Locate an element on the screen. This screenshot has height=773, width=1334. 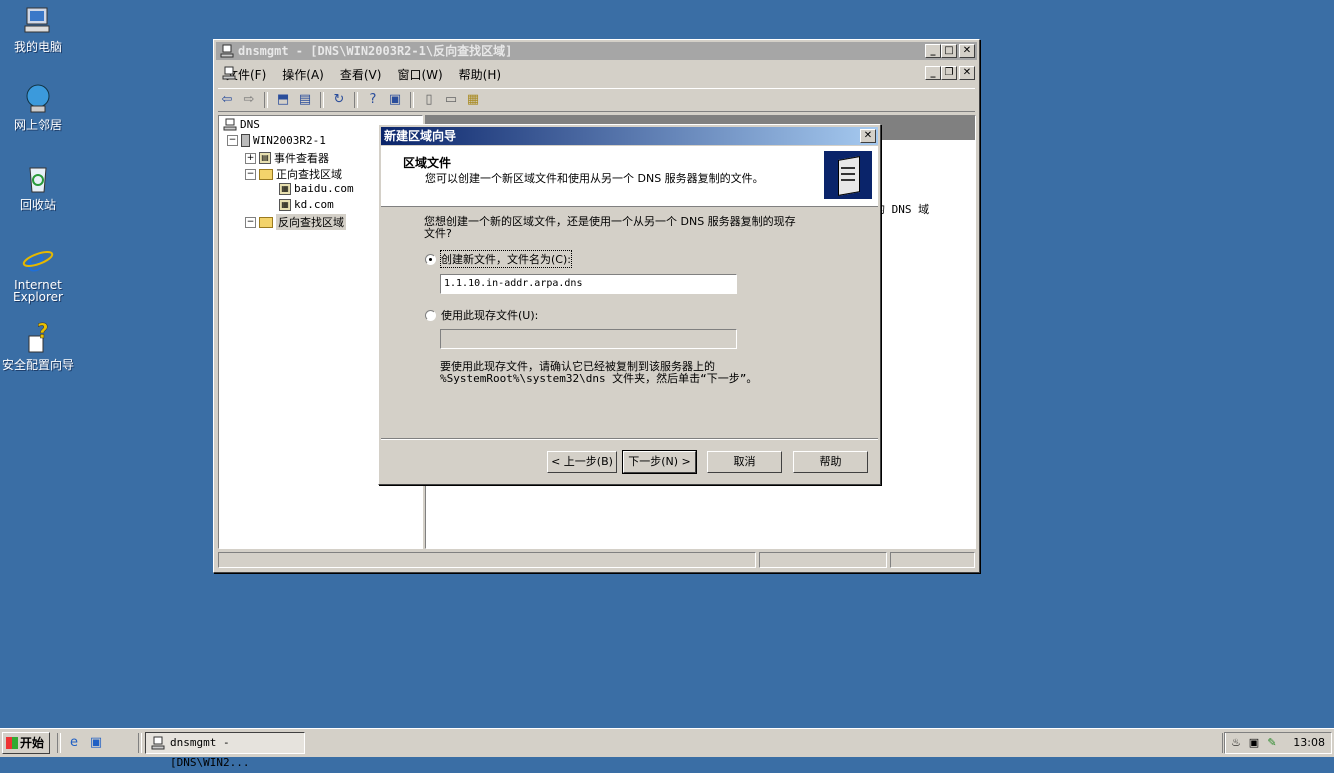
back-button: < 上一步(B) is located at coordinates (582, 462).